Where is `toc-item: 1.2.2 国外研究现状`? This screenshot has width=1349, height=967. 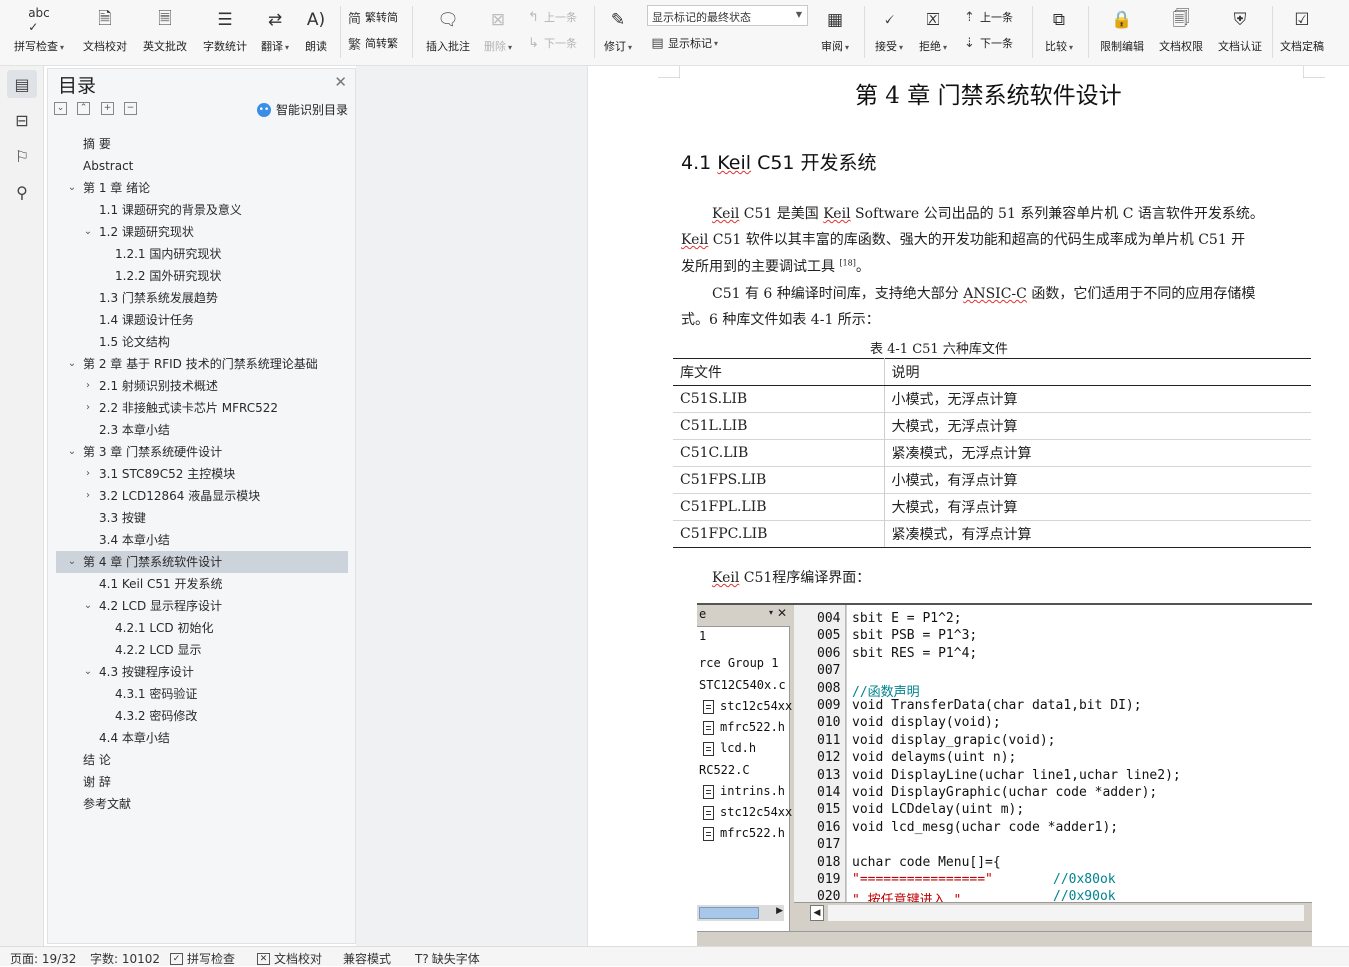
toc-item: 1.2.2 国外研究现状 is located at coordinates (202, 276).